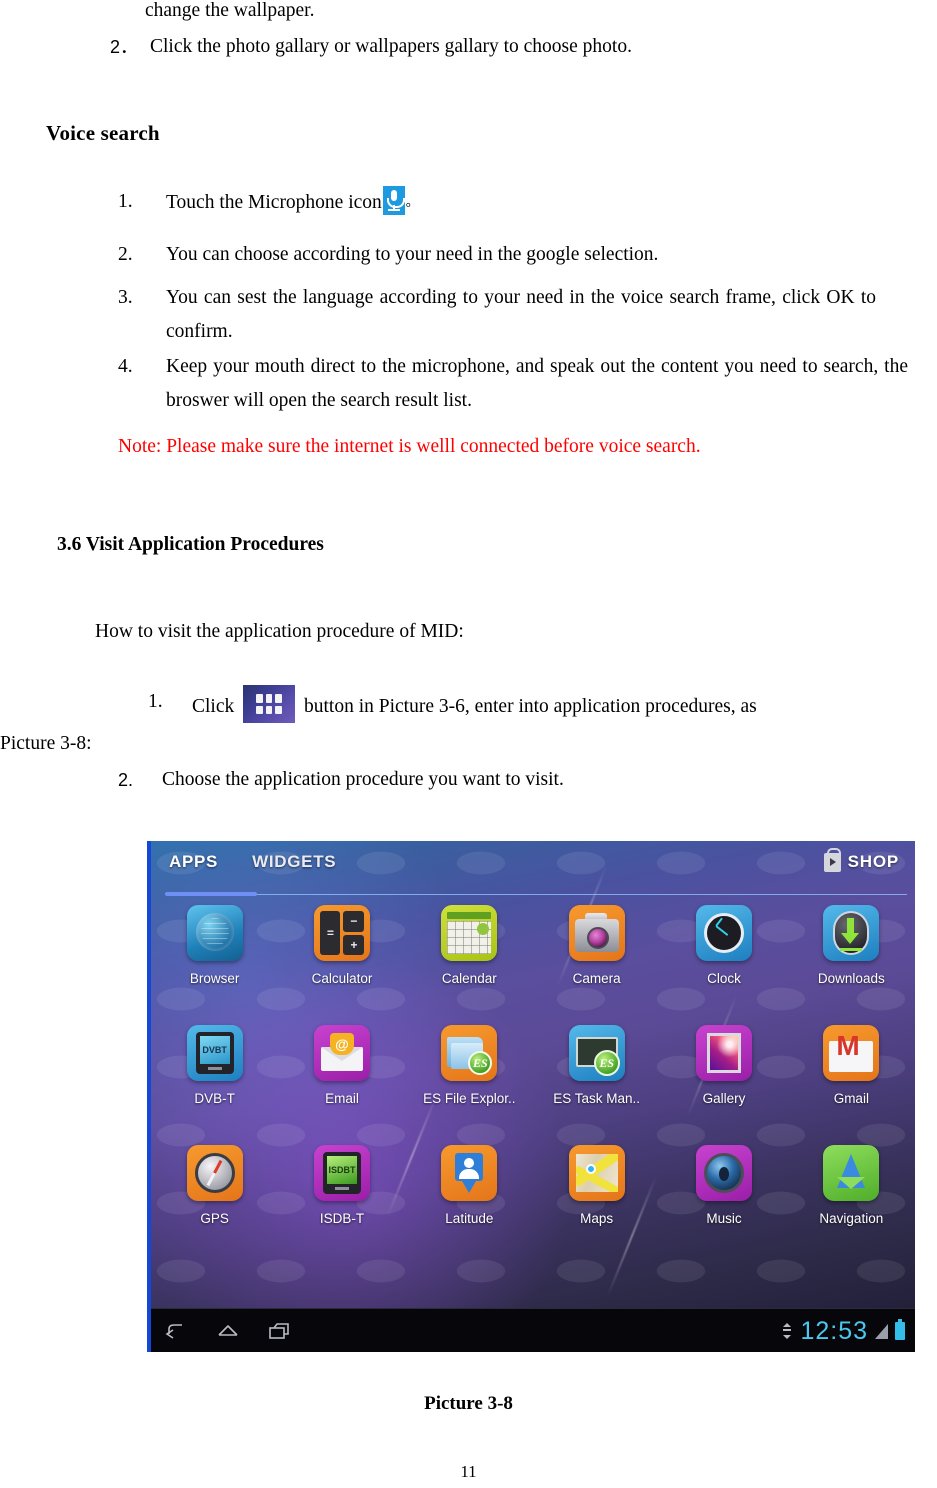 Image resolution: width=937 pixels, height=1488 pixels. Describe the element at coordinates (469, 1218) in the screenshot. I see `app-label: Latitude` at that location.